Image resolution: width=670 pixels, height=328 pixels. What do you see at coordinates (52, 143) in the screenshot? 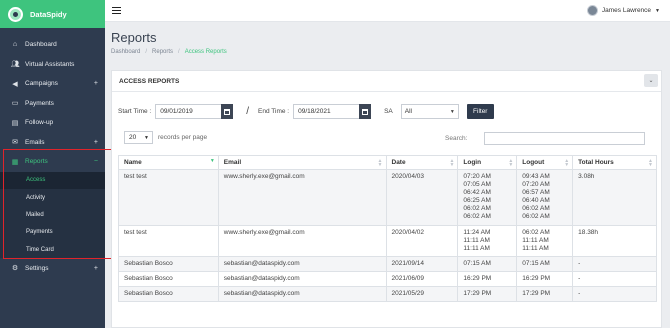
I see `sidebar-item-emails: ✉ Emails +` at bounding box center [52, 143].